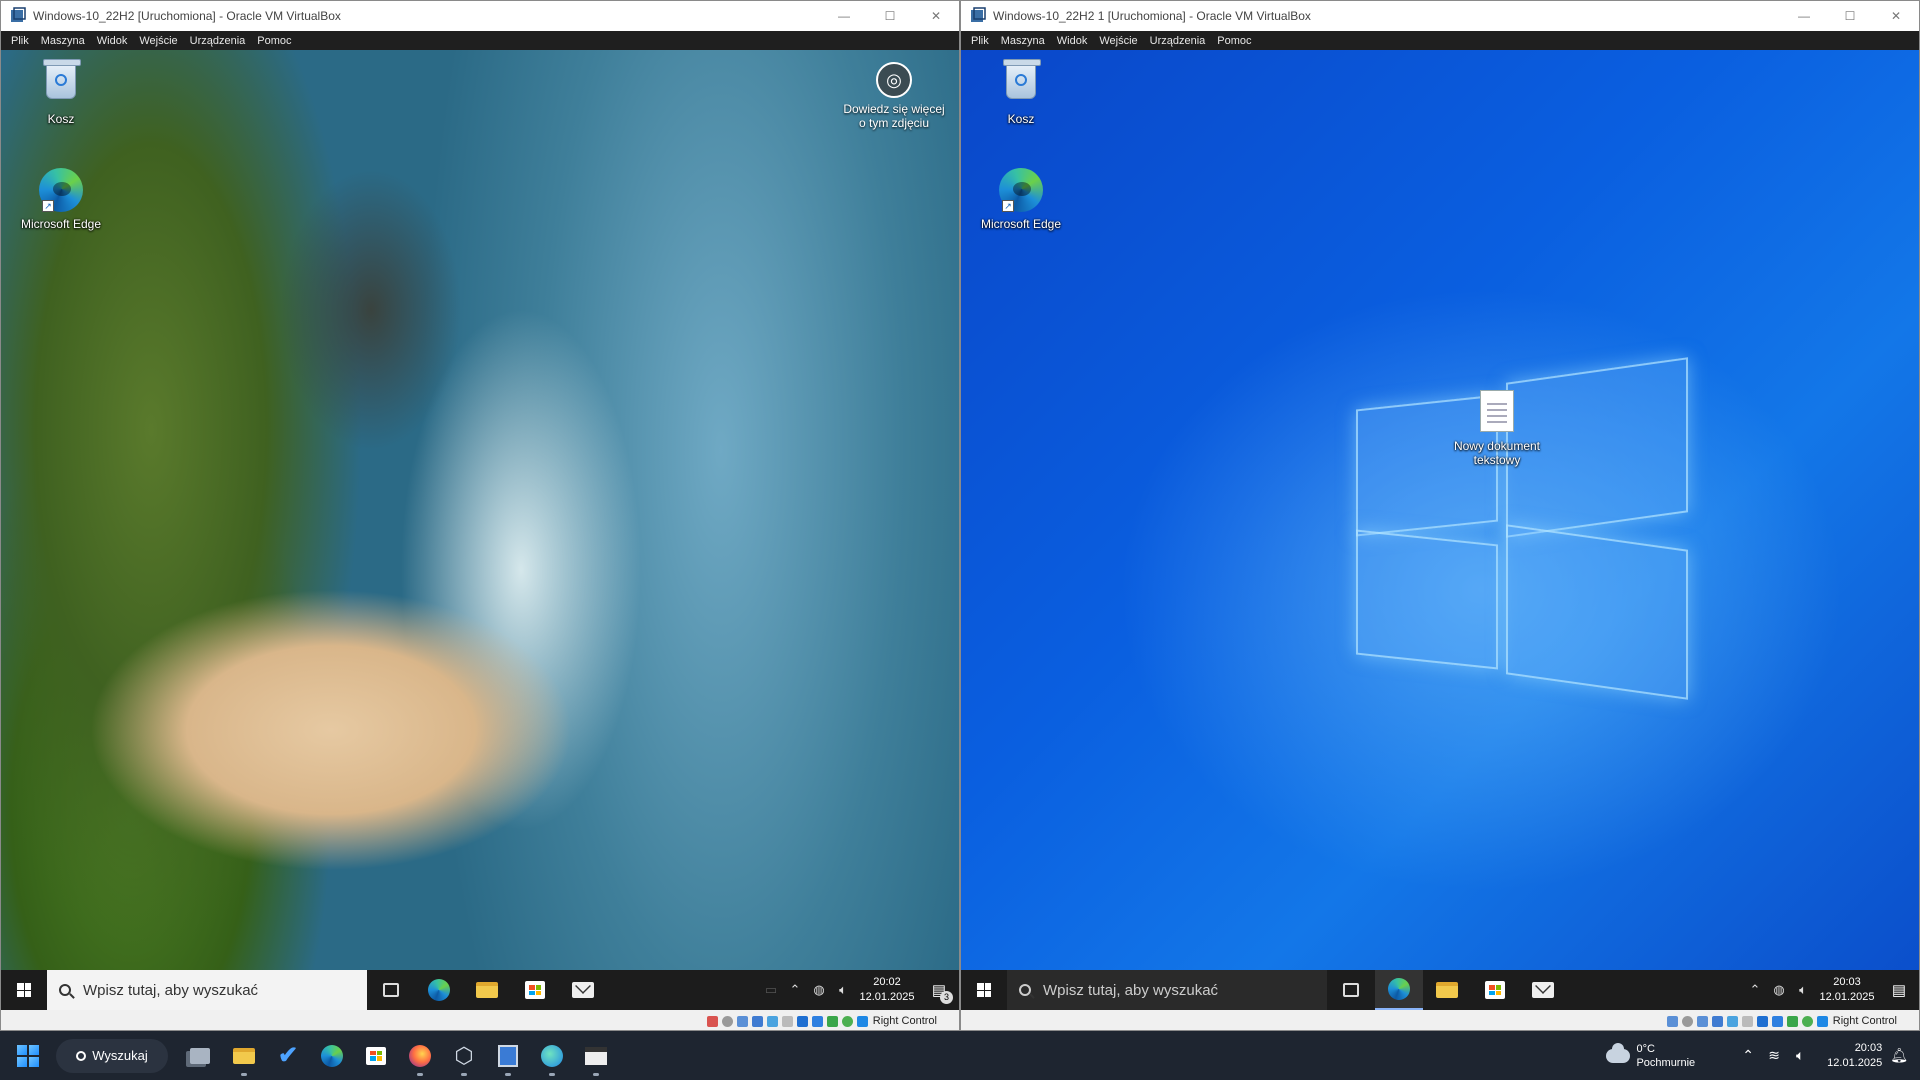 Image resolution: width=1920 pixels, height=1080 pixels. What do you see at coordinates (28, 1055) in the screenshot?
I see `host-start-button` at bounding box center [28, 1055].